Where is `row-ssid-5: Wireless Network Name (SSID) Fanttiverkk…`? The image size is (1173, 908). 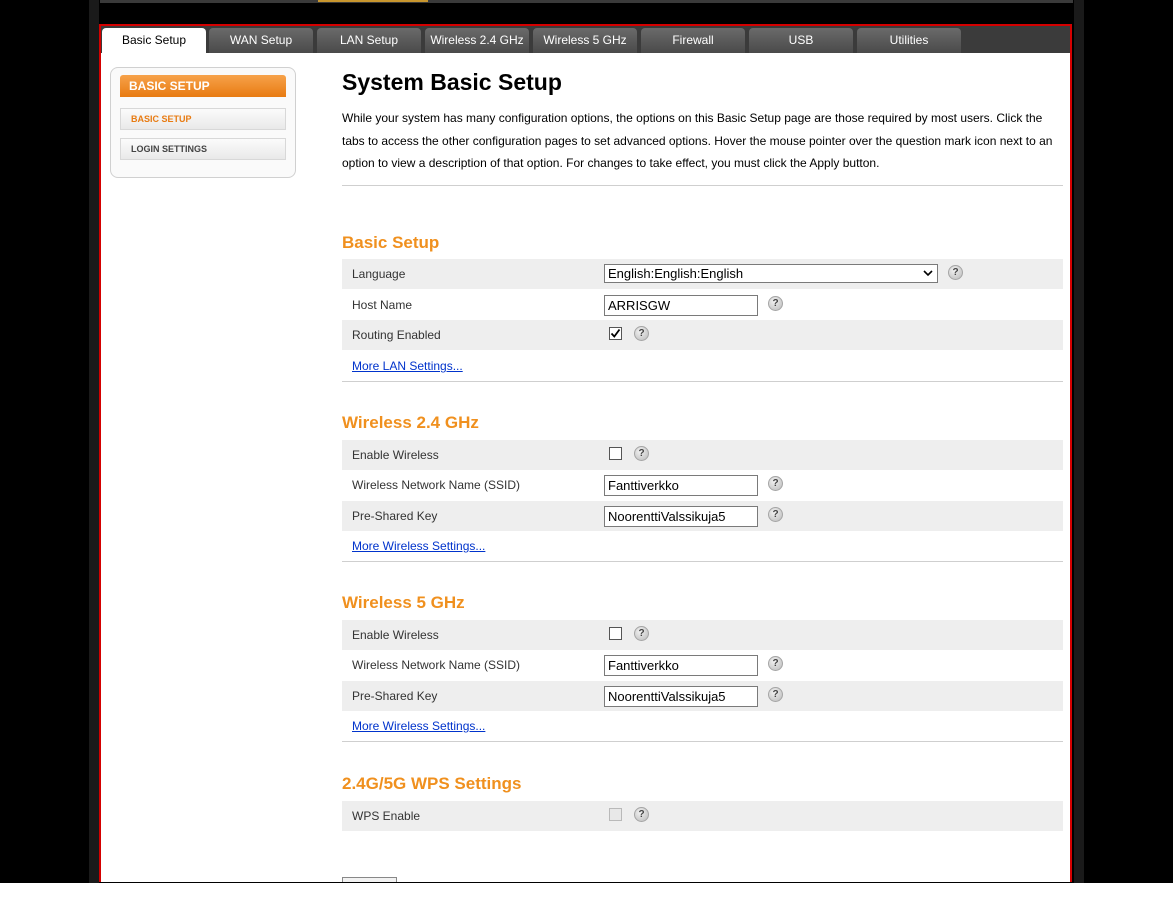
row-ssid-5: Wireless Network Name (SSID) Fanttiverkk… is located at coordinates (702, 665).